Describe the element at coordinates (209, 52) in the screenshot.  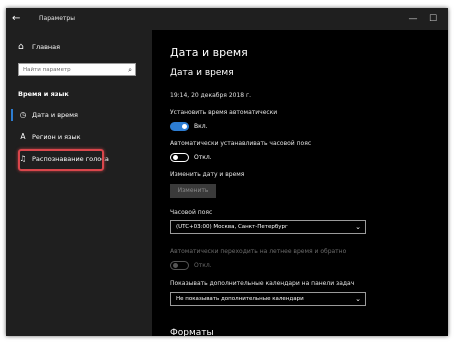
I see `page-title: Дата и время` at that location.